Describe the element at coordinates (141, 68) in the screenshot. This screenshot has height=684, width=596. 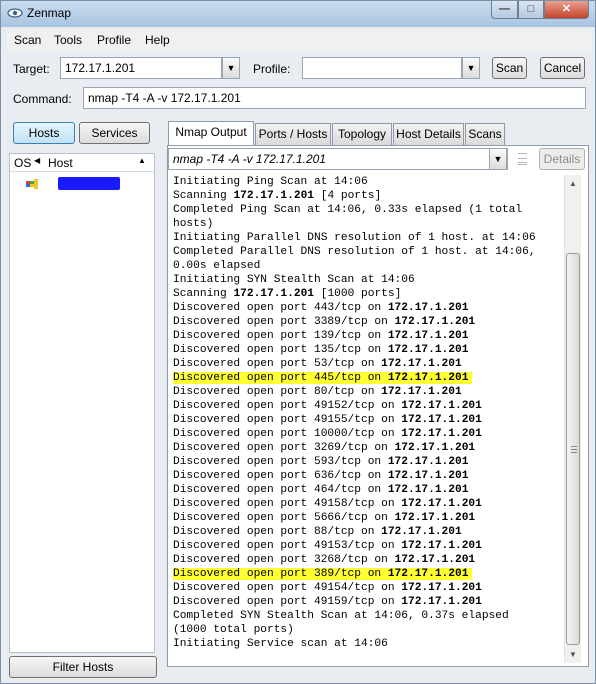
I see `target-input: 172.17.1.201` at that location.